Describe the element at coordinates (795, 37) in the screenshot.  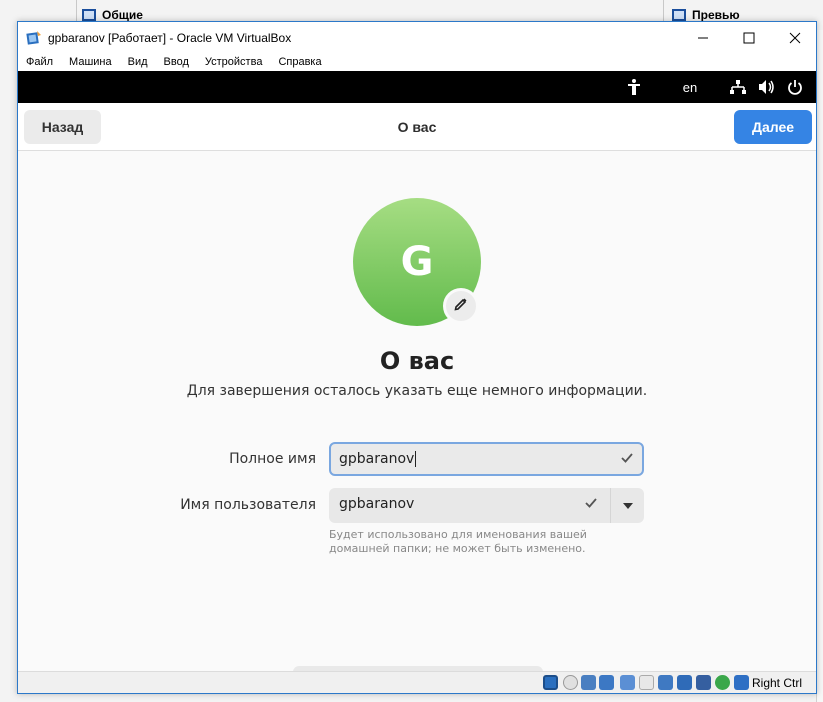
I see `close-button` at that location.